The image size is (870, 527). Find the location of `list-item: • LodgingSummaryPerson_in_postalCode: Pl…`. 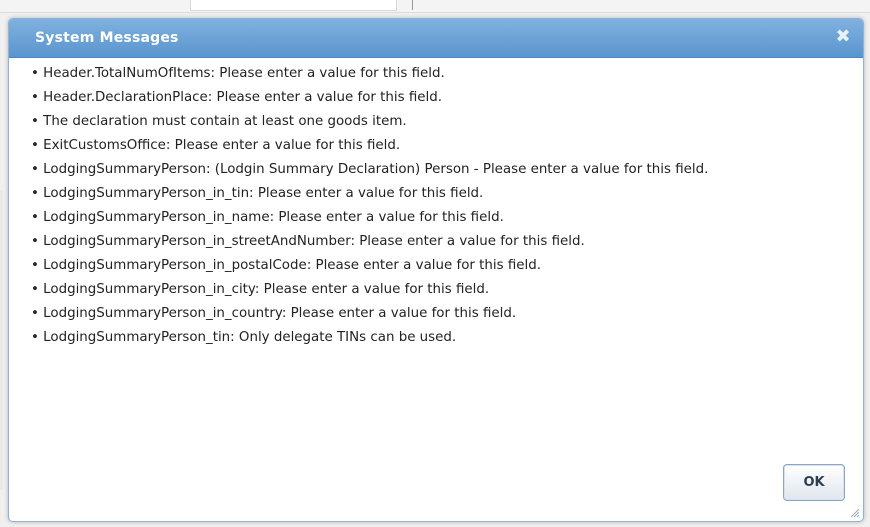

list-item: • LodgingSummaryPerson_in_postalCode: Pl… is located at coordinates (440, 266).